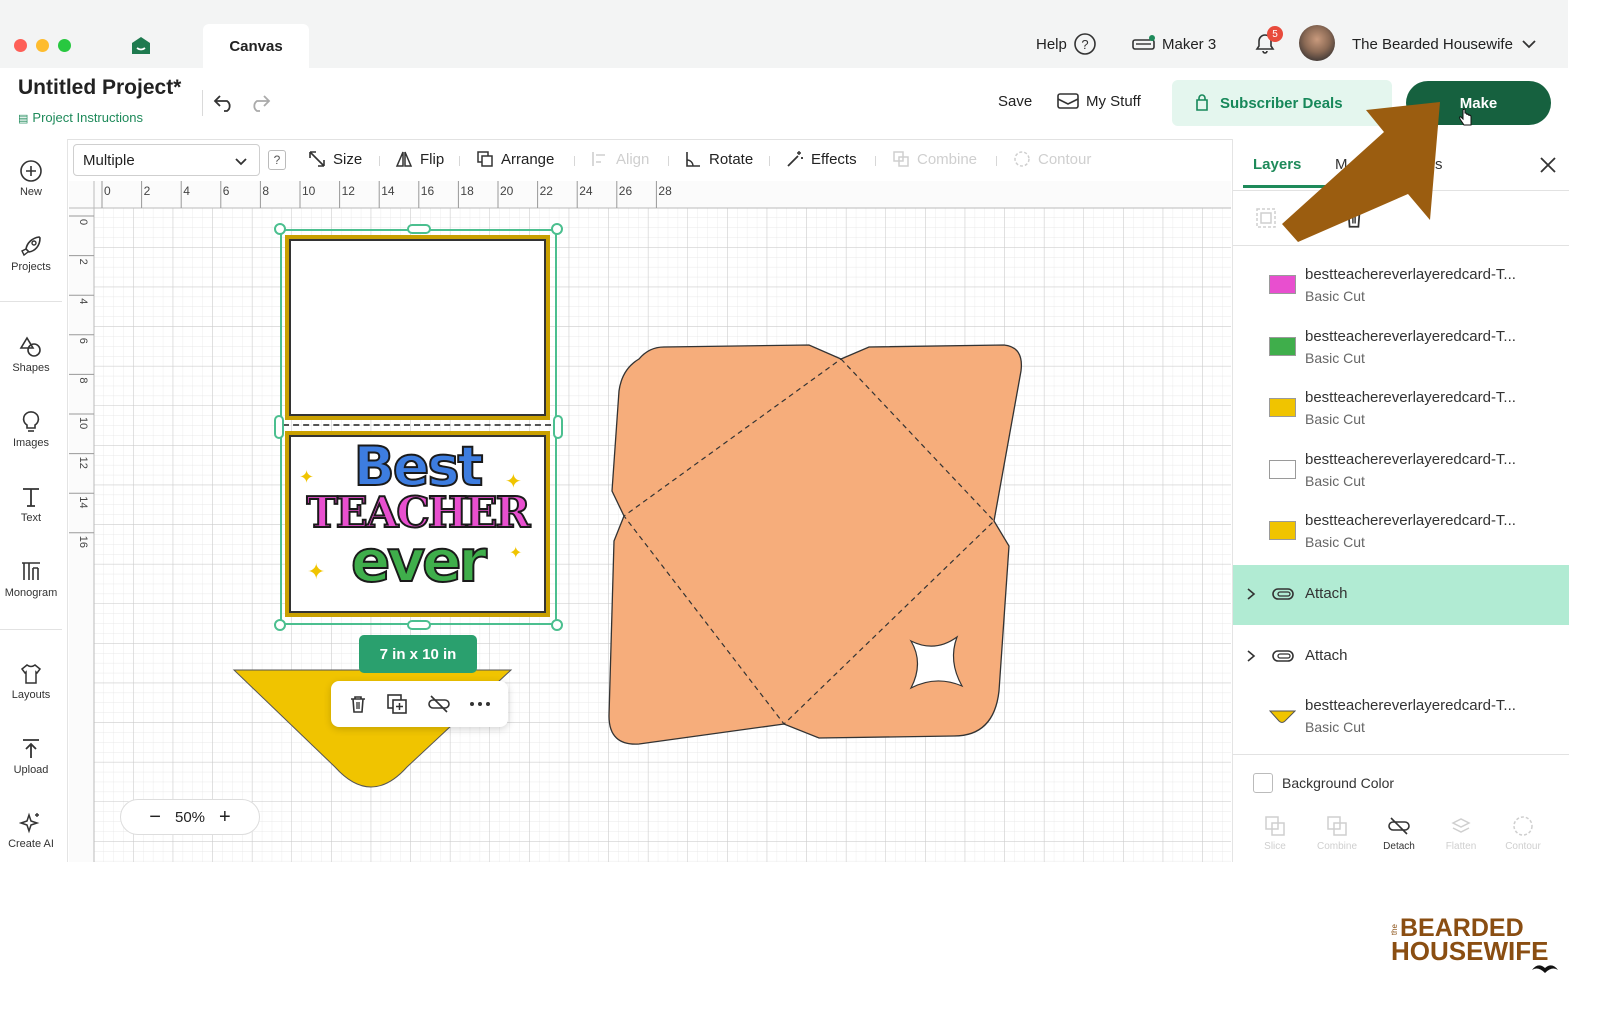 The width and height of the screenshot is (1600, 1017). What do you see at coordinates (109, 160) in the screenshot?
I see `operation-value: Multiple` at bounding box center [109, 160].